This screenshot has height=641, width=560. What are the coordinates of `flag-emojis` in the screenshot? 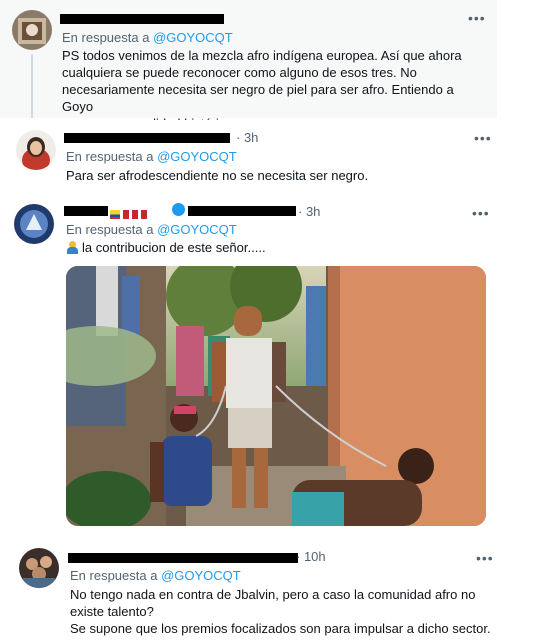 It's located at (130, 214).